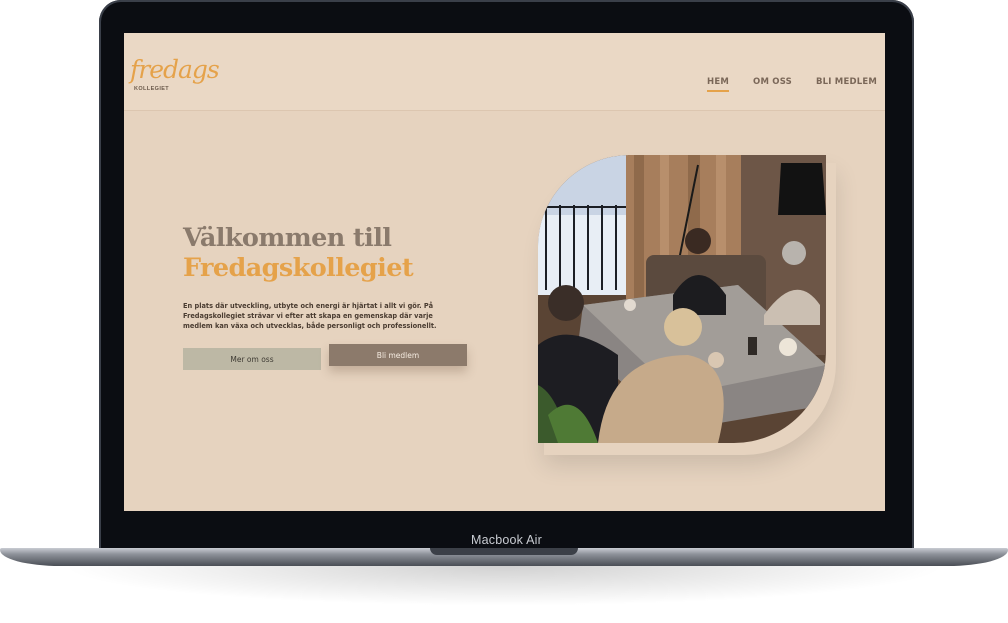 This screenshot has height=623, width=1008. Describe the element at coordinates (846, 82) in the screenshot. I see `nav-item-bli-medlem: BLI MEDLEM` at that location.